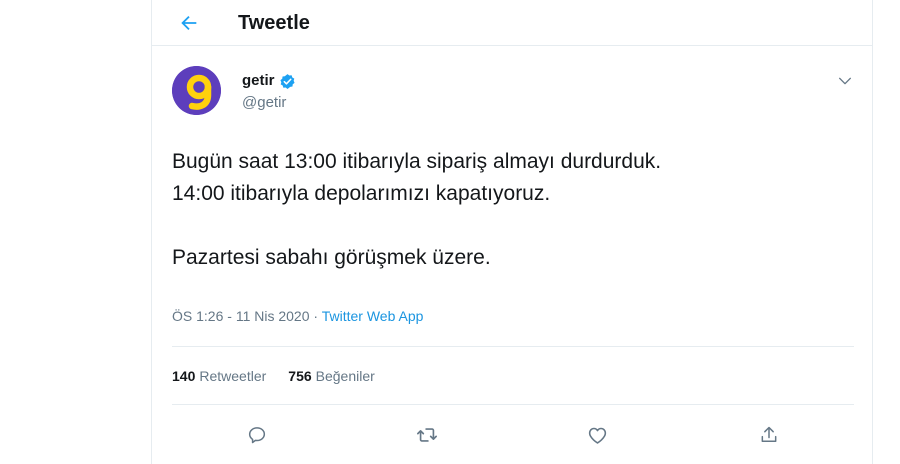  What do you see at coordinates (273, 316) in the screenshot?
I see `tweet-date: 11 Nis 2020` at bounding box center [273, 316].